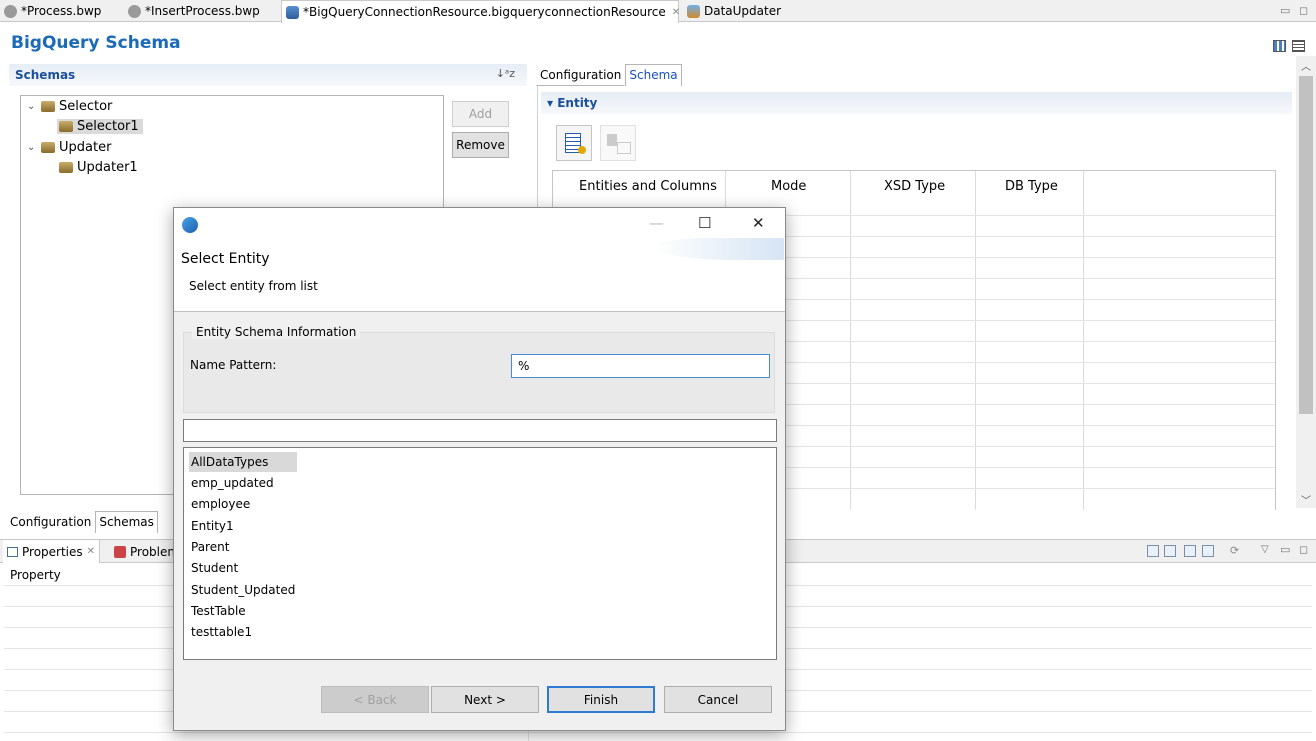 The width and height of the screenshot is (1316, 741). Describe the element at coordinates (550, 103) in the screenshot. I see `chevron-down-icon: ▾` at that location.